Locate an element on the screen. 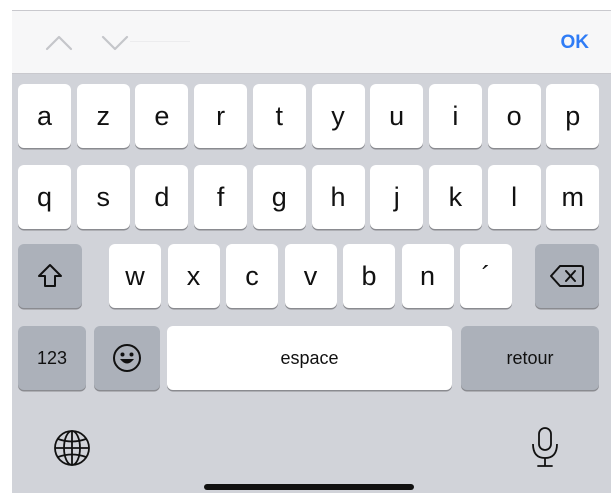 The image size is (611, 493). key-label: j is located at coordinates (396, 196).